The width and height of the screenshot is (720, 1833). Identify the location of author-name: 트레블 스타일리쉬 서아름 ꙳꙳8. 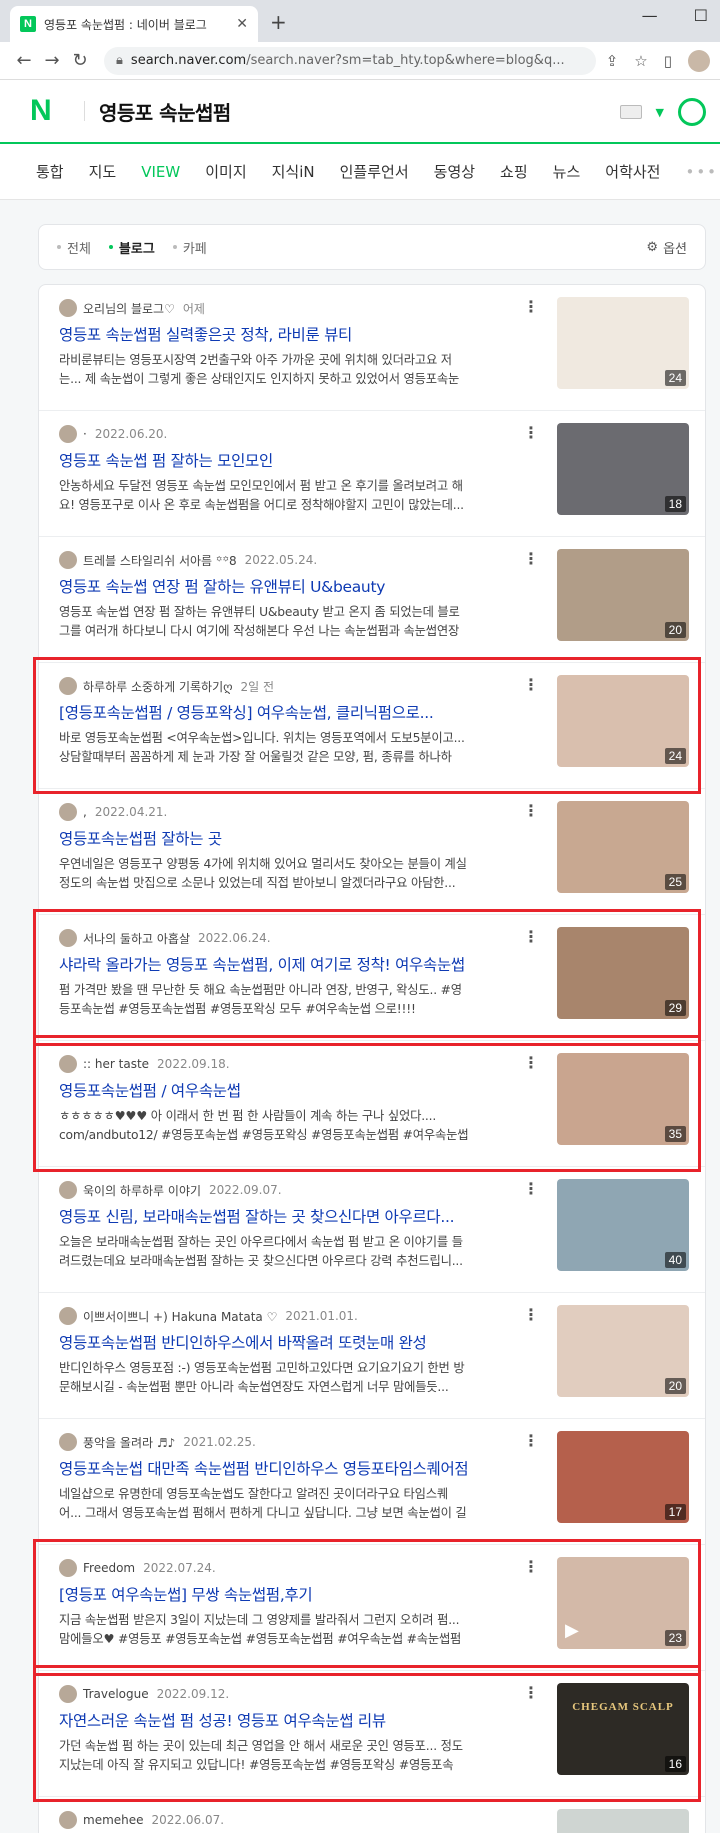
(160, 560).